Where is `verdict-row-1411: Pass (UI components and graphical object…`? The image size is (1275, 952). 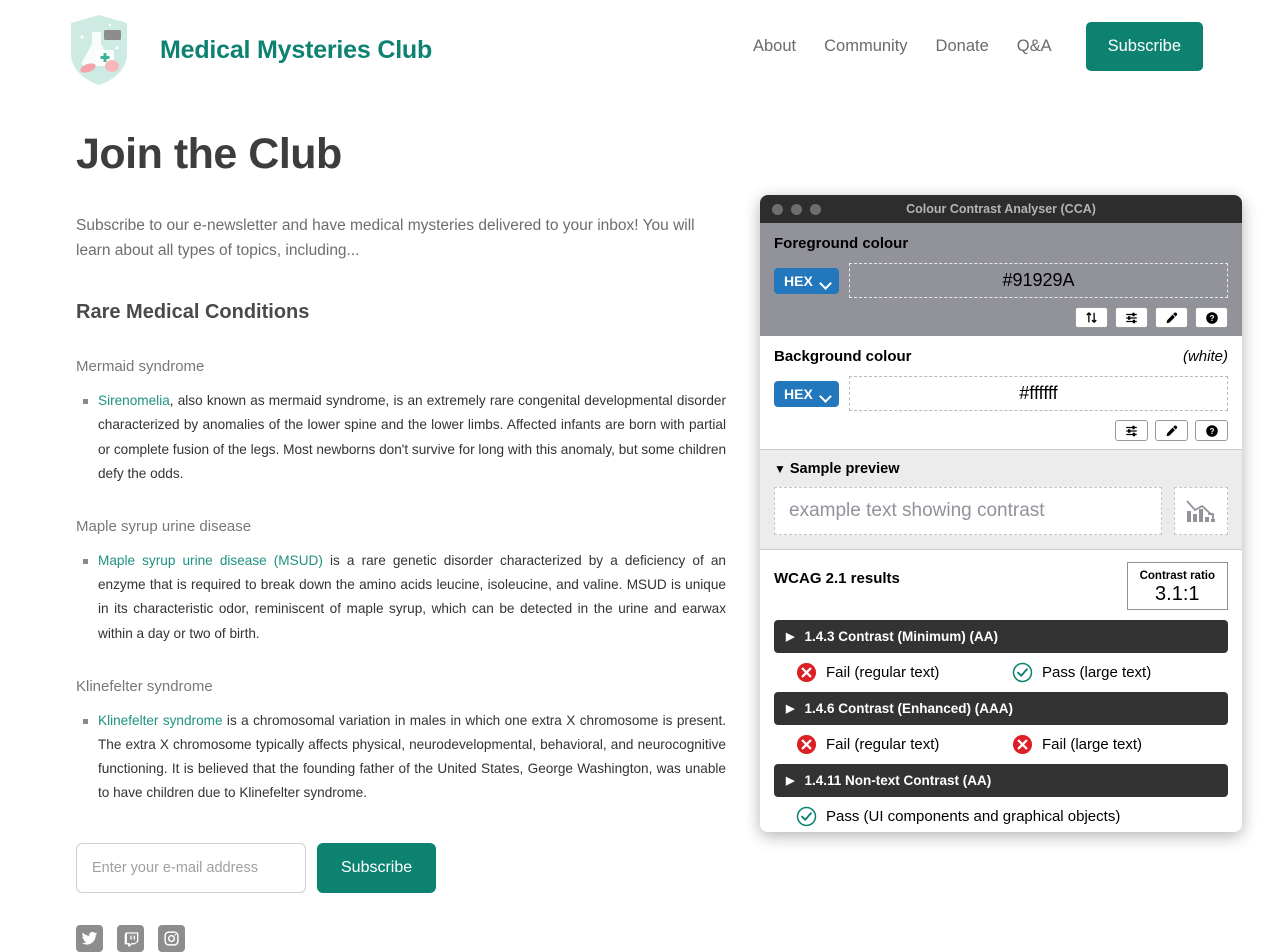 verdict-row-1411: Pass (UI components and graphical object… is located at coordinates (1001, 814).